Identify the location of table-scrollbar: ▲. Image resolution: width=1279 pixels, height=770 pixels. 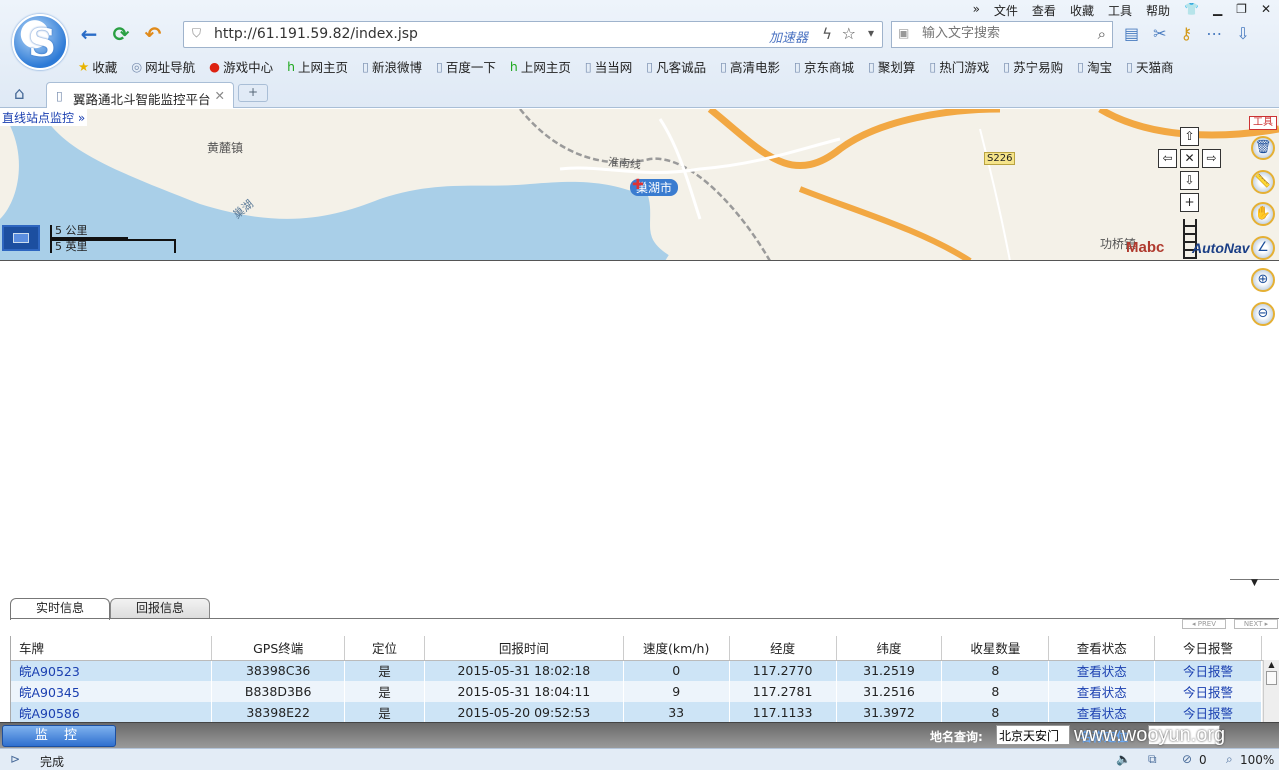
(1271, 691).